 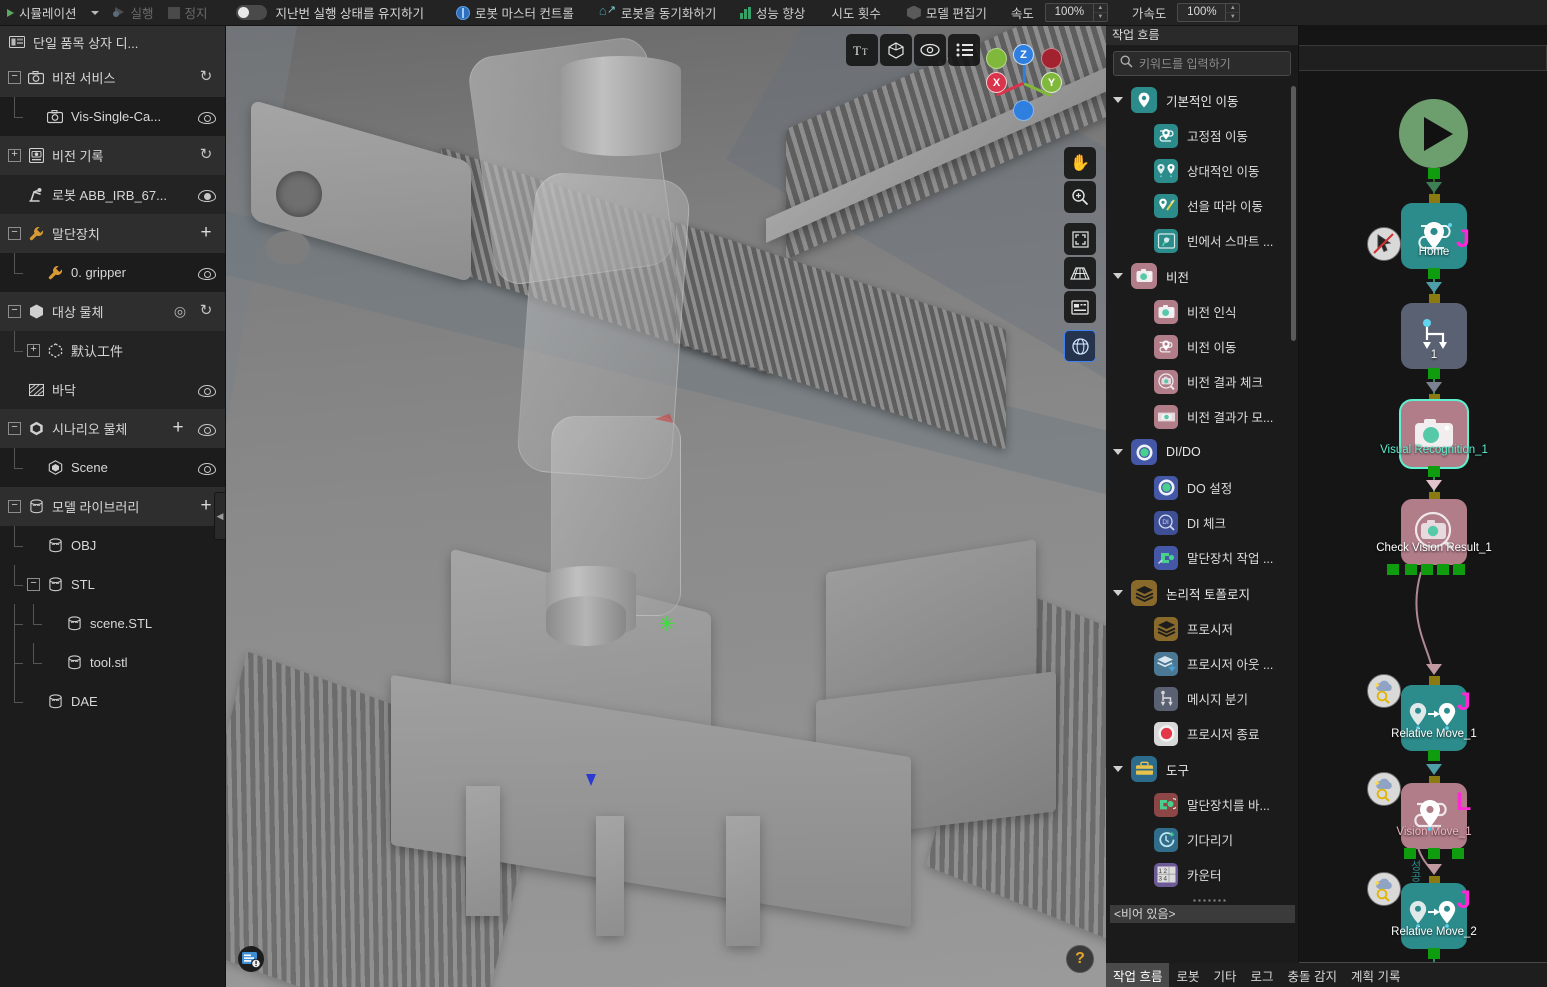 What do you see at coordinates (251, 959) in the screenshot?
I see `scene-info-icon` at bounding box center [251, 959].